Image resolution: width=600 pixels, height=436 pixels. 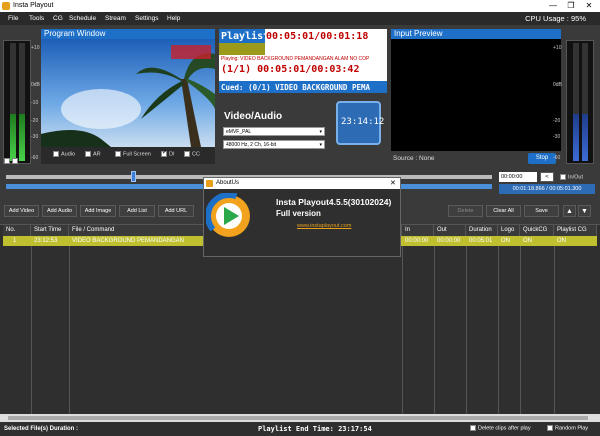 I want to click on add-url-button: Add URL, so click(x=176, y=211).